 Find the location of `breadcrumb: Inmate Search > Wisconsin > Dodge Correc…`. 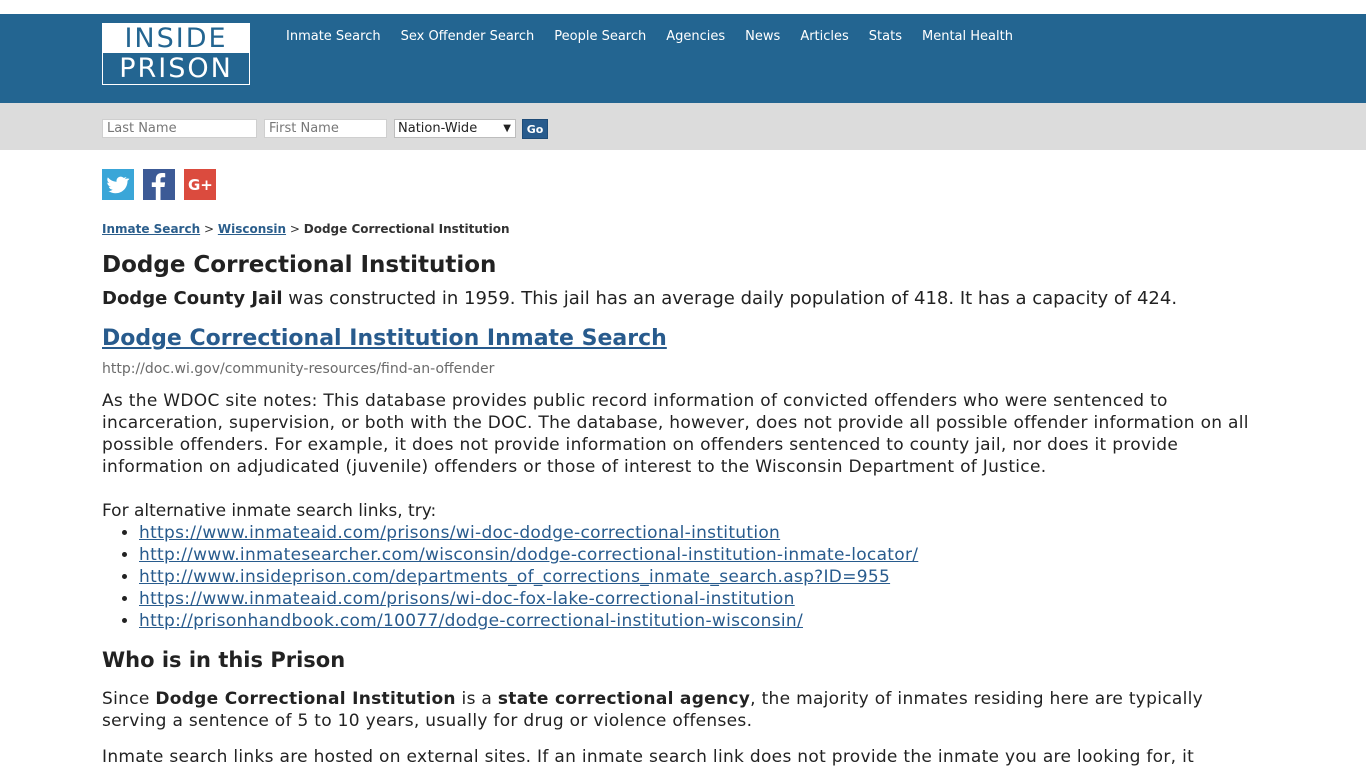

breadcrumb: Inmate Search > Wisconsin > Dodge Correc… is located at coordinates (684, 229).